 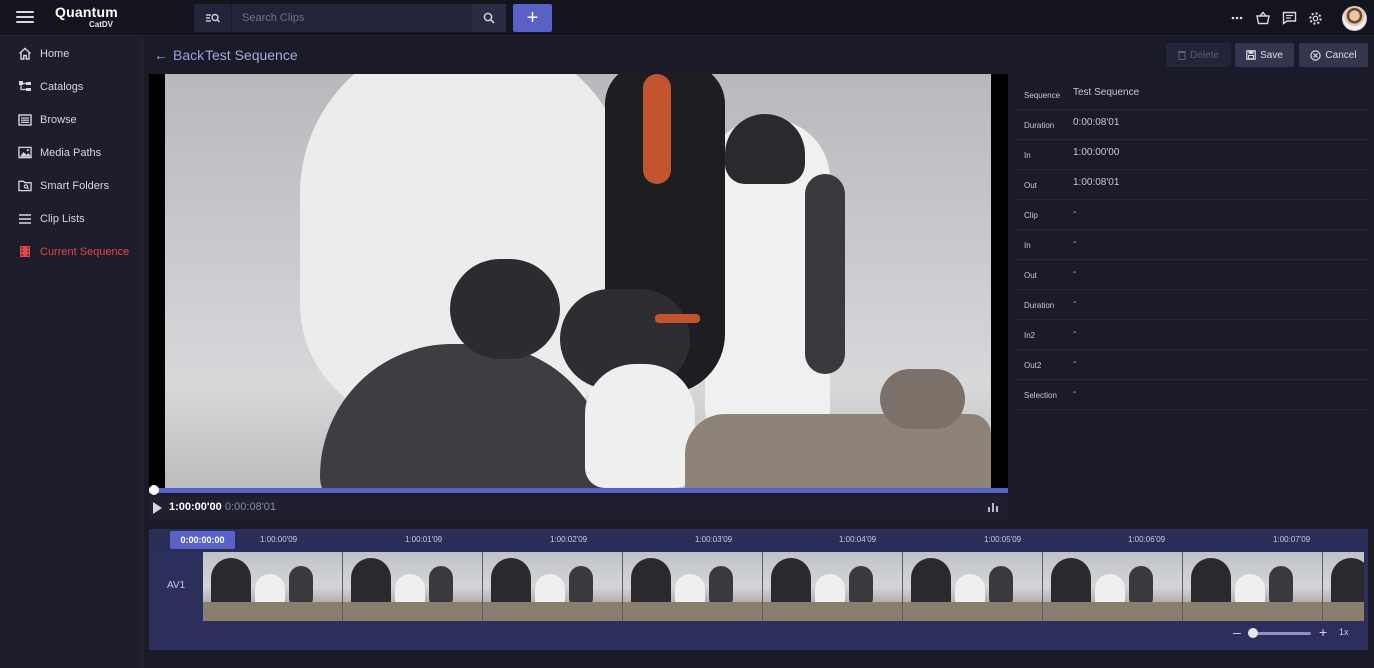 I want to click on sidebar-item-label: Clip Lists, so click(x=62, y=218).